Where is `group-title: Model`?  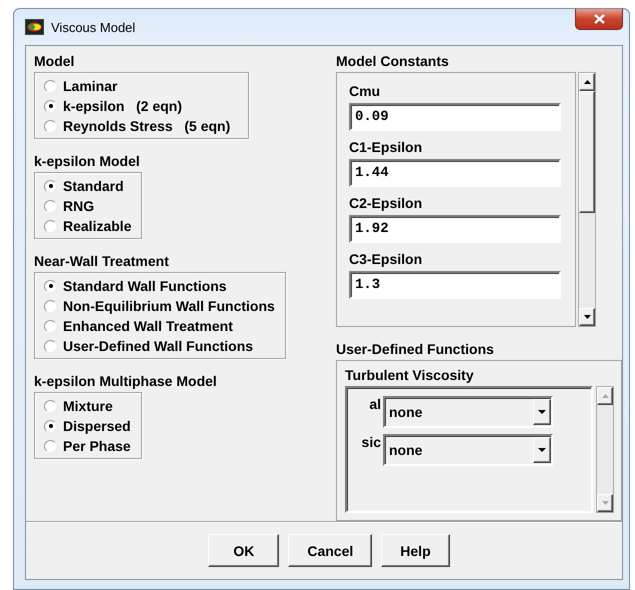 group-title: Model is located at coordinates (54, 61).